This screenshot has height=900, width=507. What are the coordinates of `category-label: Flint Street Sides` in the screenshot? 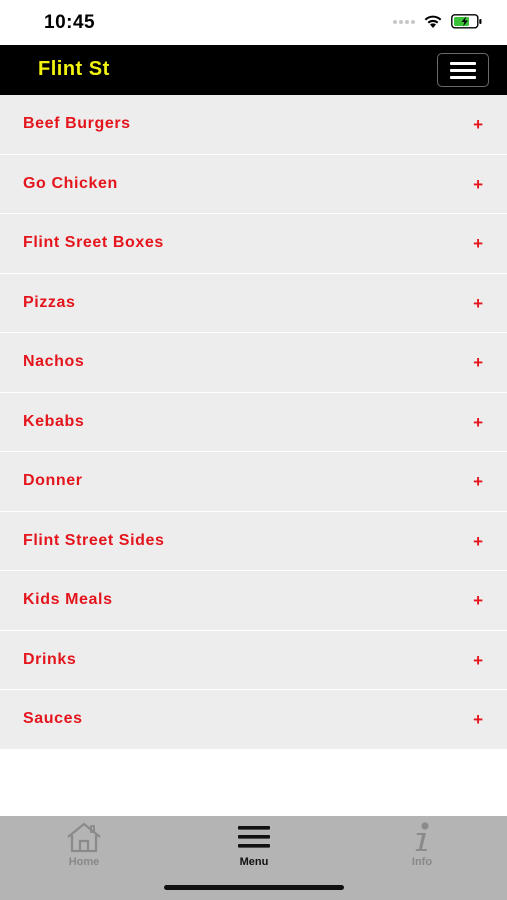 It's located at (94, 540).